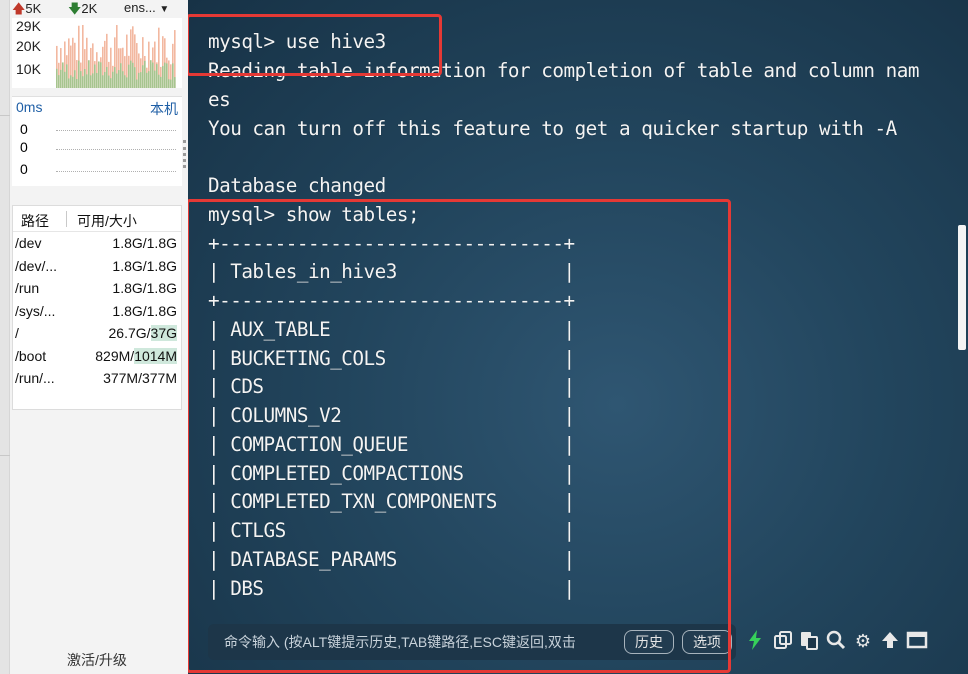 The width and height of the screenshot is (968, 674). Describe the element at coordinates (97, 288) in the screenshot. I see `table-row: /run 1.8G/1.8G` at that location.